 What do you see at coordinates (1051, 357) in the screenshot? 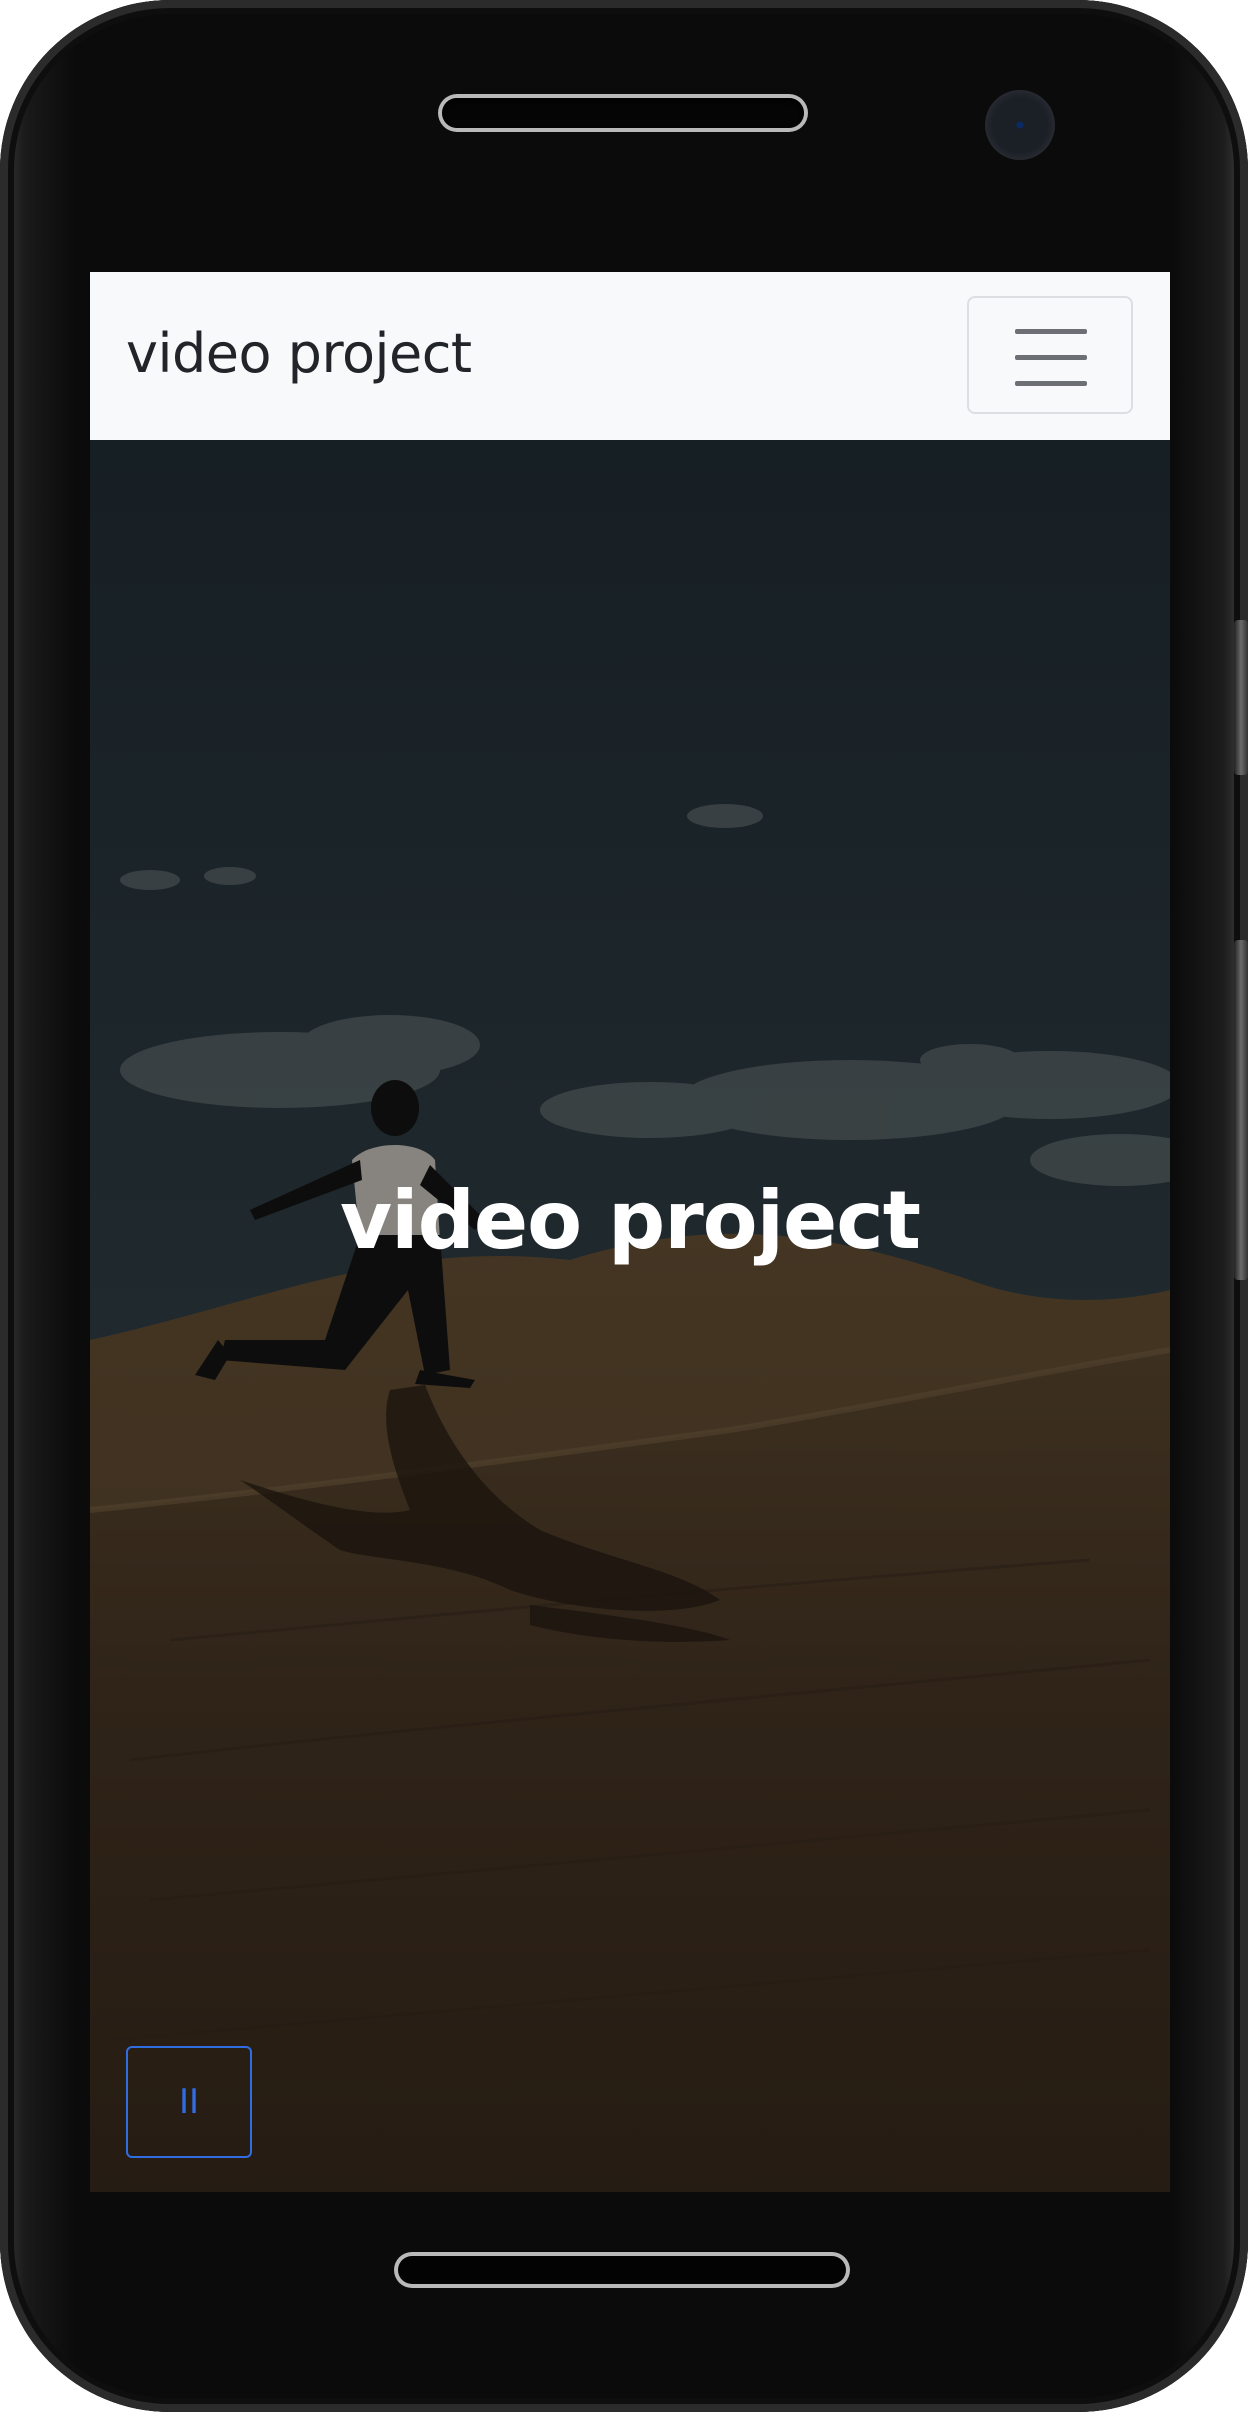
I see `hamburger-menu-icon` at bounding box center [1051, 357].